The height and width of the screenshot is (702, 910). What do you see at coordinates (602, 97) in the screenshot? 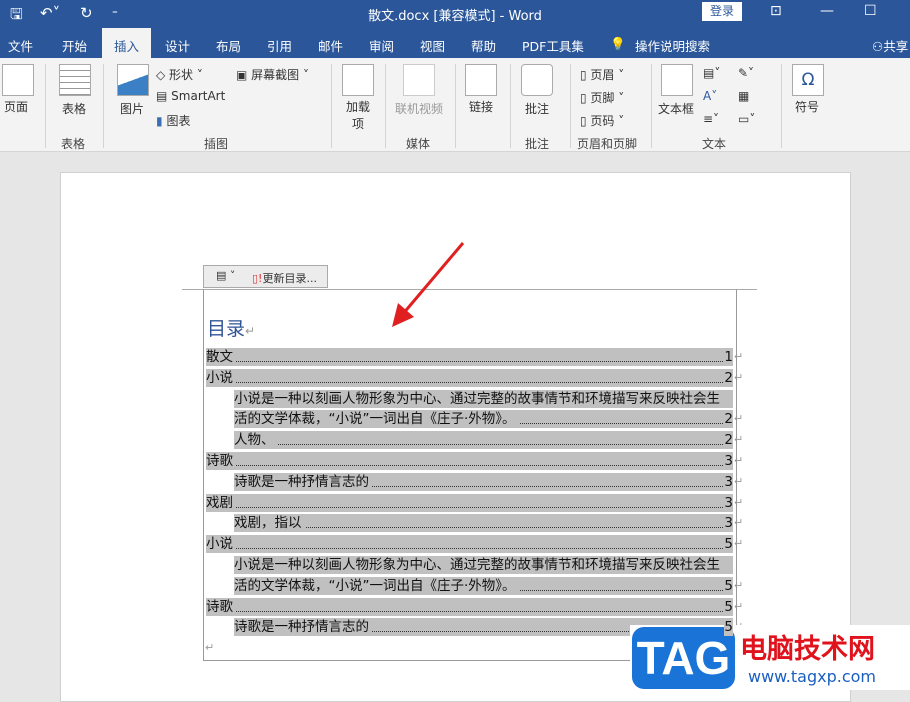
I see `footer-button: ▯ 页脚 ˅` at bounding box center [602, 97].